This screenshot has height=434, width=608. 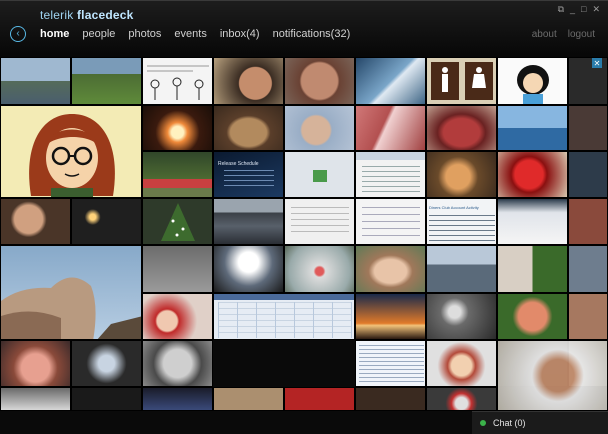 I want to click on nav-photos: photos, so click(x=144, y=34).